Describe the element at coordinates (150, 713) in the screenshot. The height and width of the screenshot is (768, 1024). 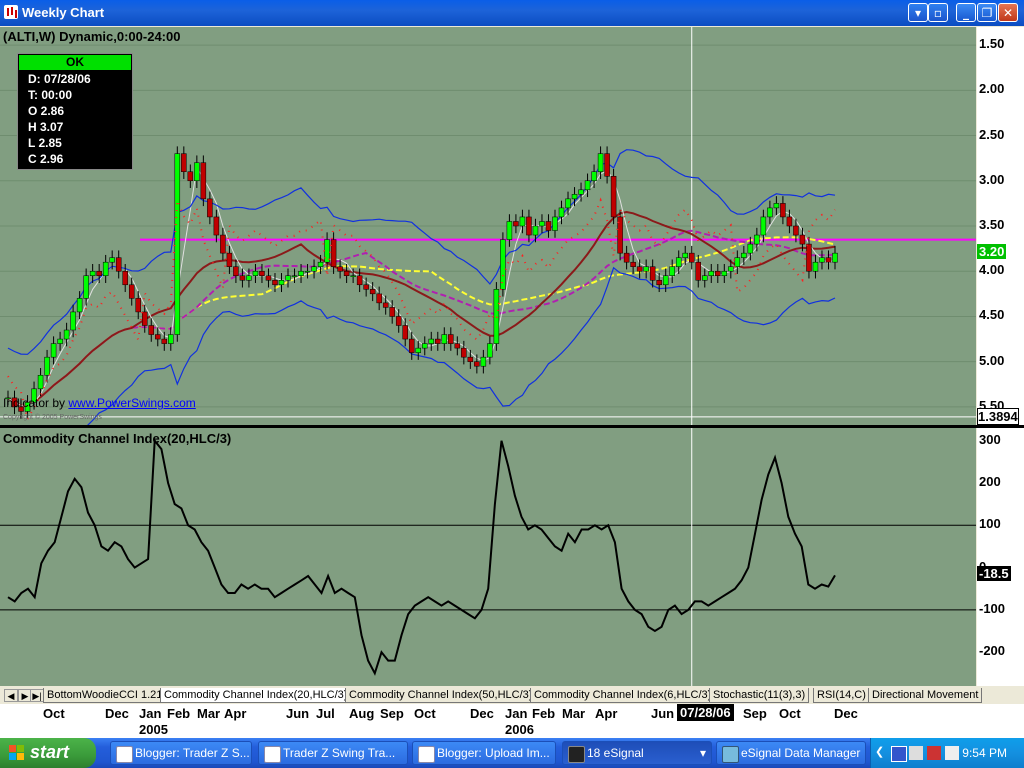
I see `x-label-jan-2005: Jan` at that location.